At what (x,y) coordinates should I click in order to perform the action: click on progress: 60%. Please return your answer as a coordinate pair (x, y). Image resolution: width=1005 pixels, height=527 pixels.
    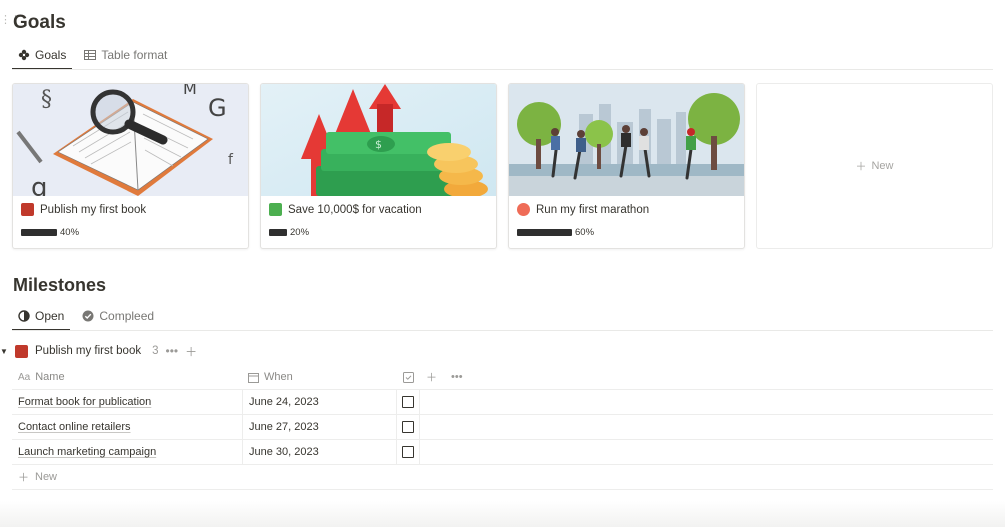
    Looking at the image, I should click on (555, 232).